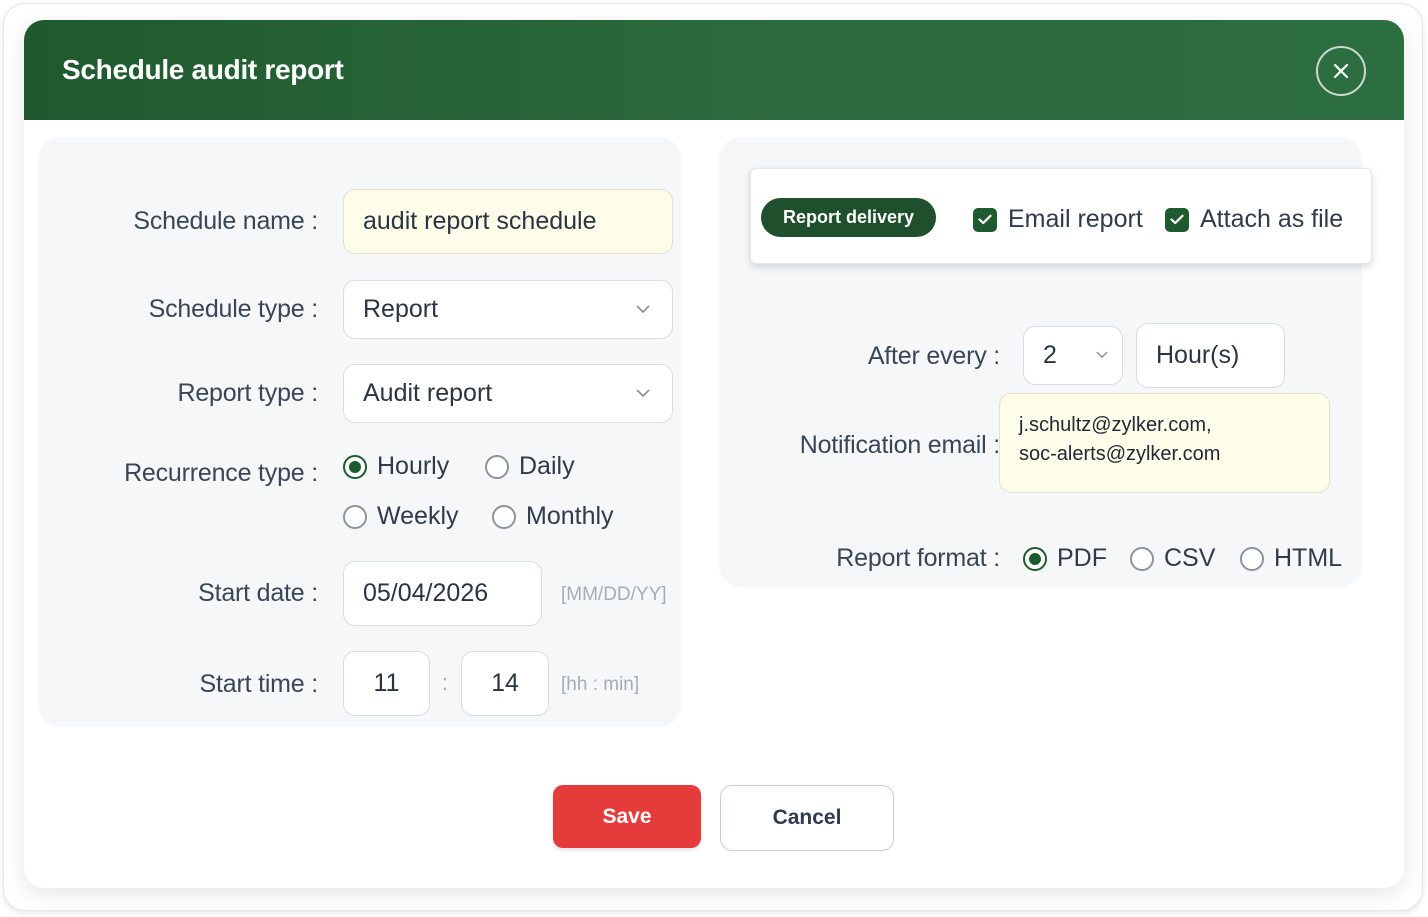 Image resolution: width=1428 pixels, height=917 pixels. I want to click on recurrence-monthly-option: Monthly, so click(553, 516).